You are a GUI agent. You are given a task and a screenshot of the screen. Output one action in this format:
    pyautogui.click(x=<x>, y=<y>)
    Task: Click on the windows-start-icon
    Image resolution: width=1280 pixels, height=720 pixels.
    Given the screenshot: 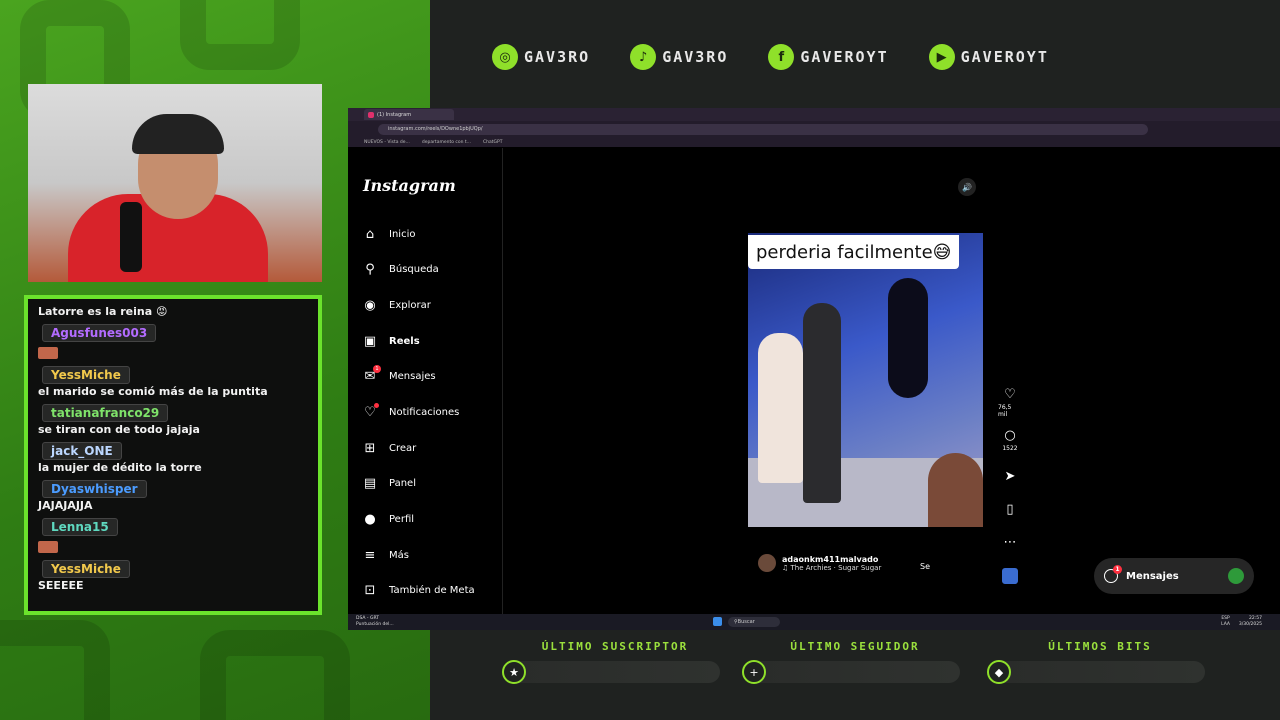 What is the action you would take?
    pyautogui.click(x=717, y=621)
    